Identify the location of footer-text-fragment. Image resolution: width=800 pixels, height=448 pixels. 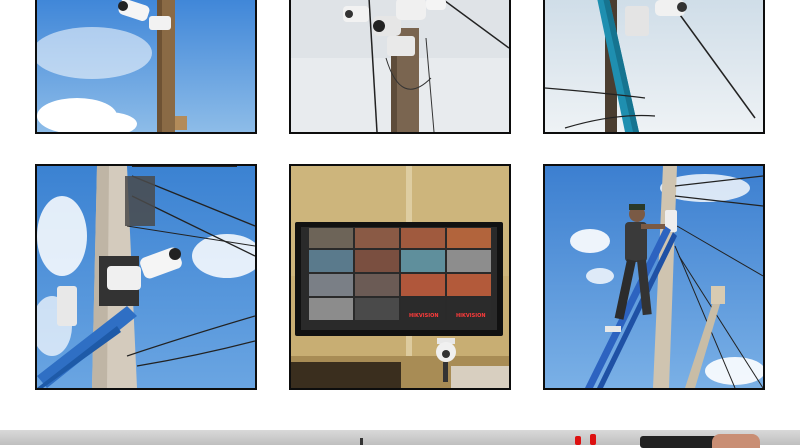
(361, 441).